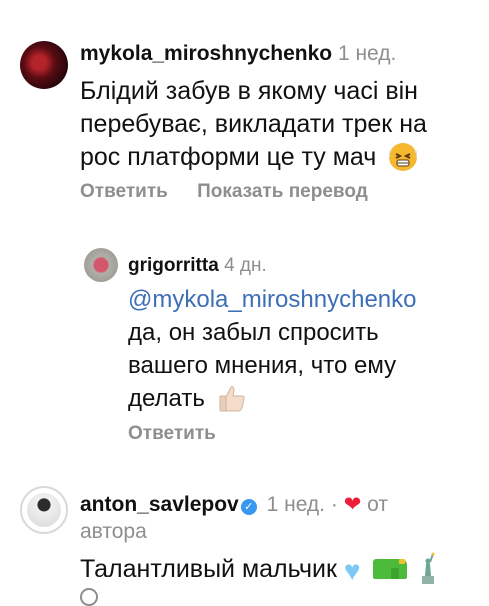 This screenshot has height=606, width=489. Describe the element at coordinates (89, 597) in the screenshot. I see `scroll-cutoff-icon` at that location.